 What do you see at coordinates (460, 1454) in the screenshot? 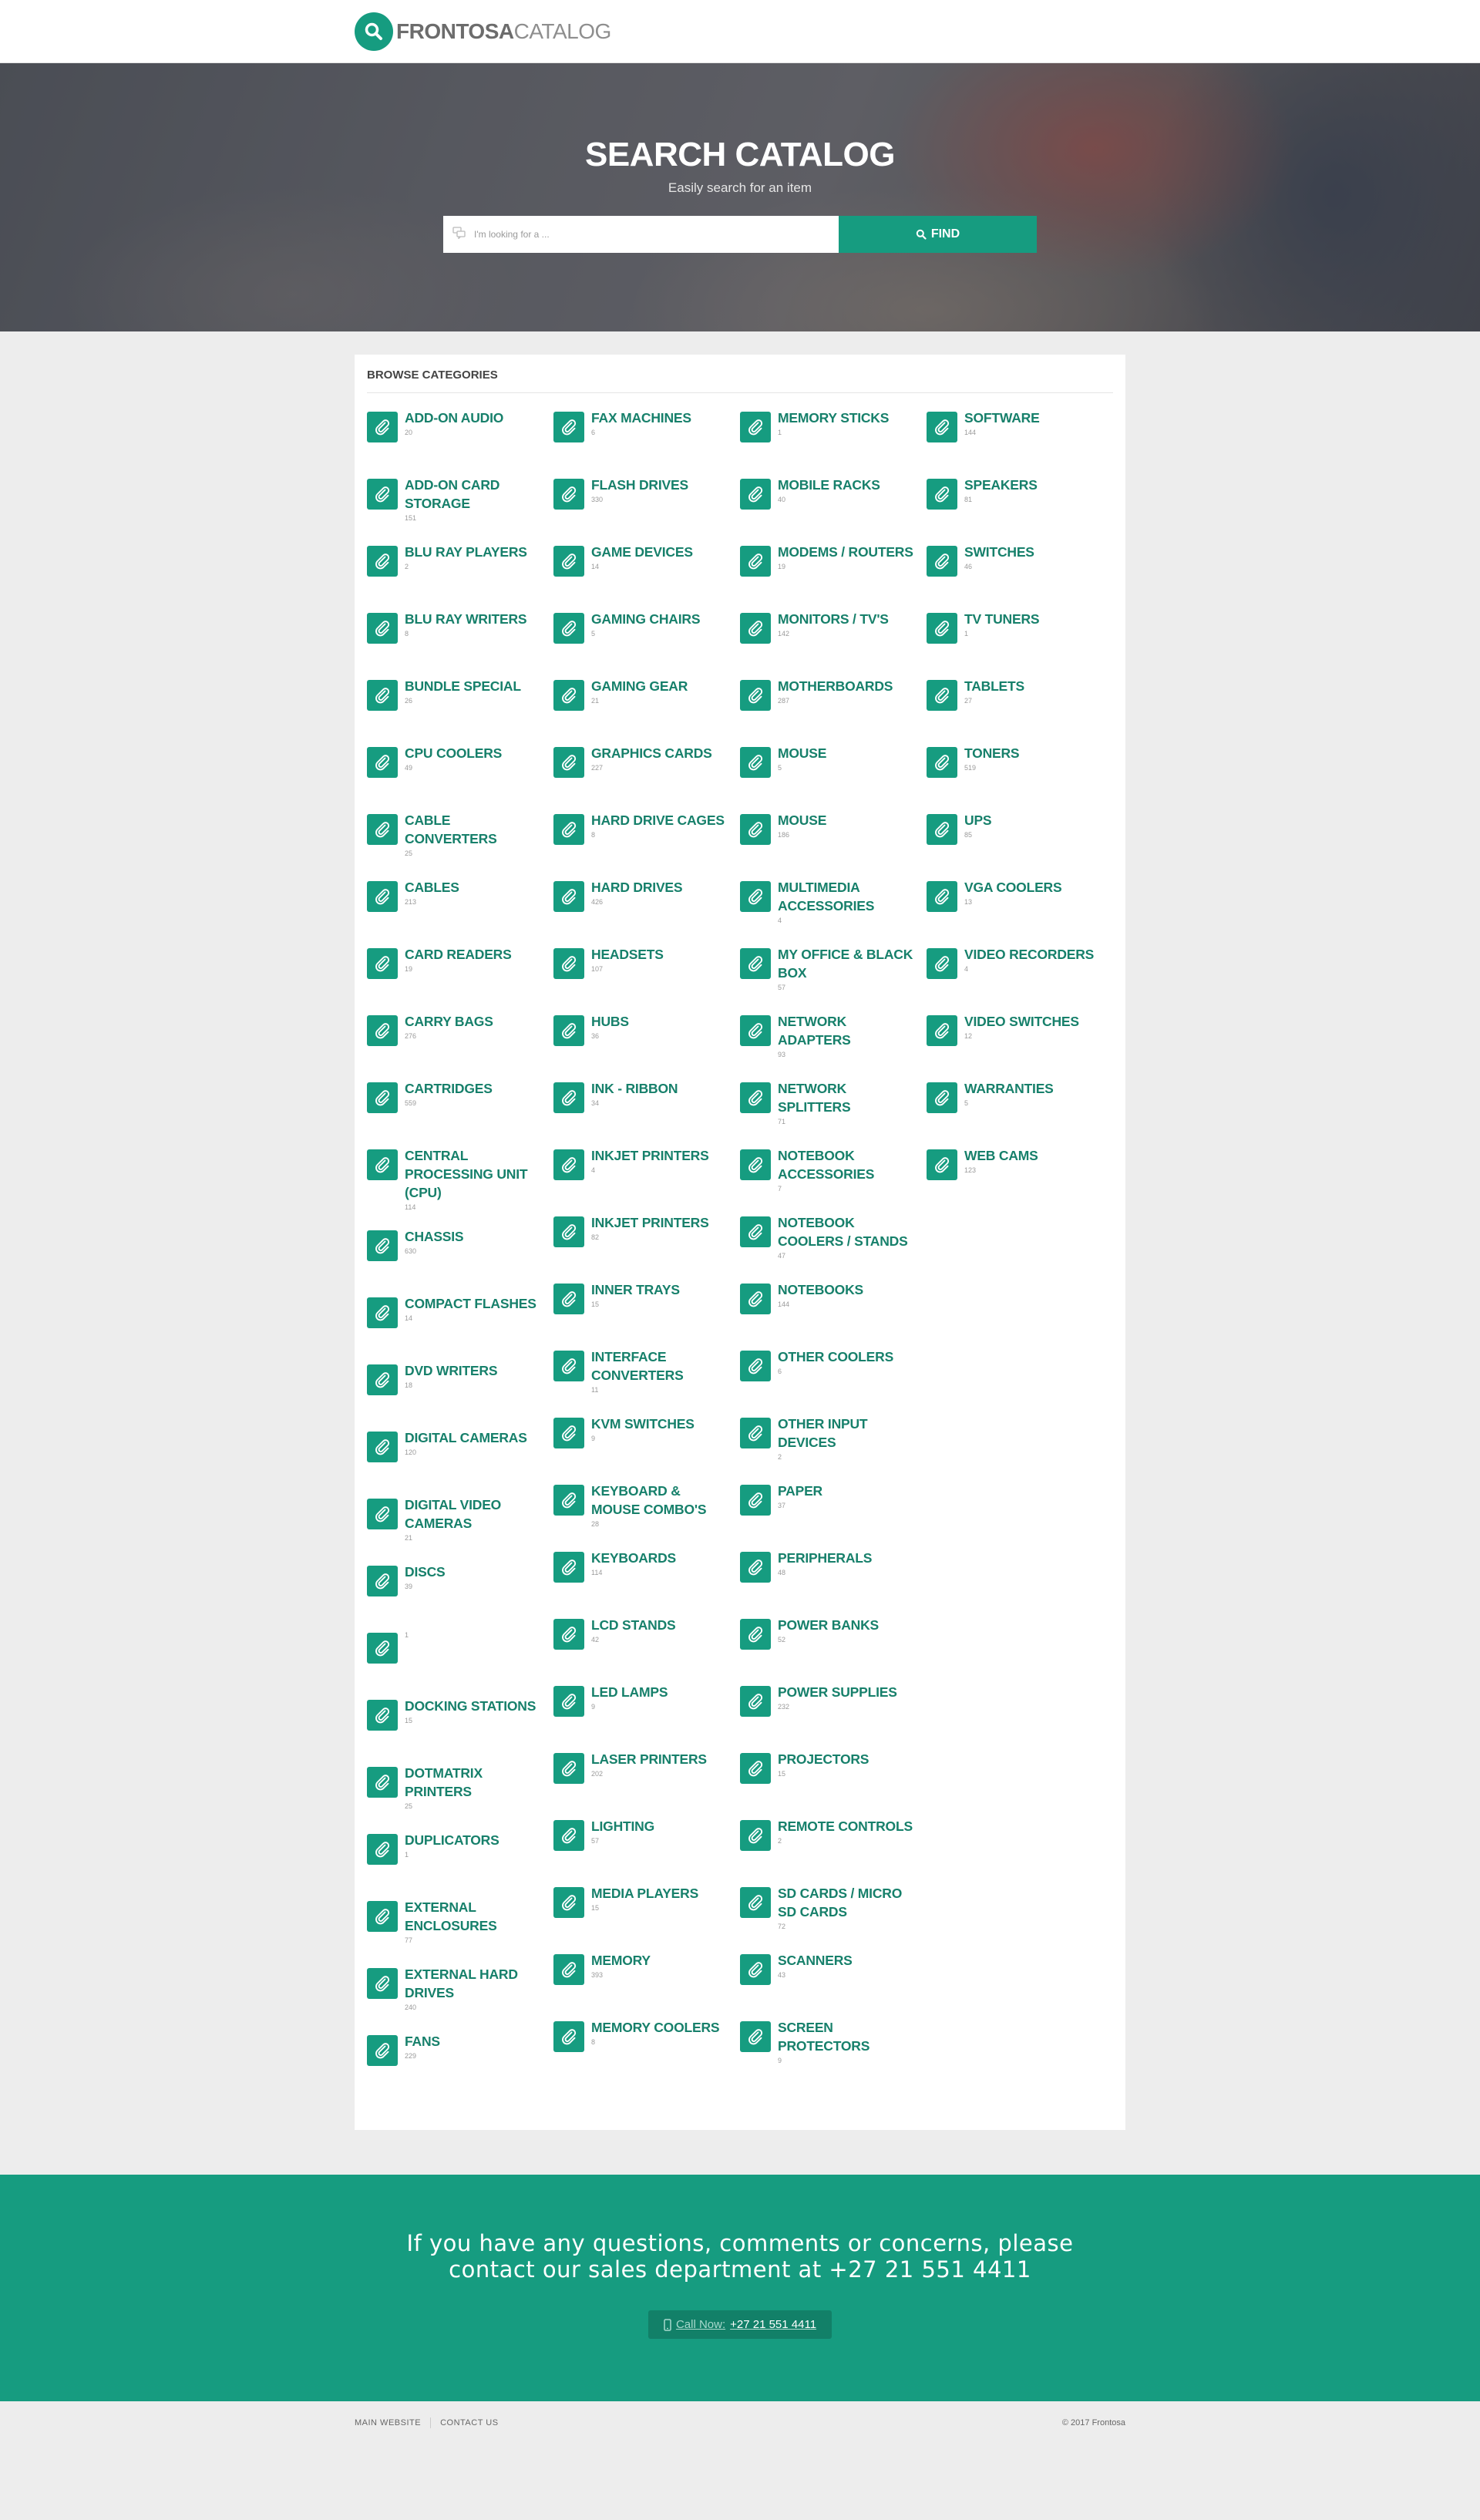
I see `category-item: DIGITAL CAMERAS 120` at bounding box center [460, 1454].